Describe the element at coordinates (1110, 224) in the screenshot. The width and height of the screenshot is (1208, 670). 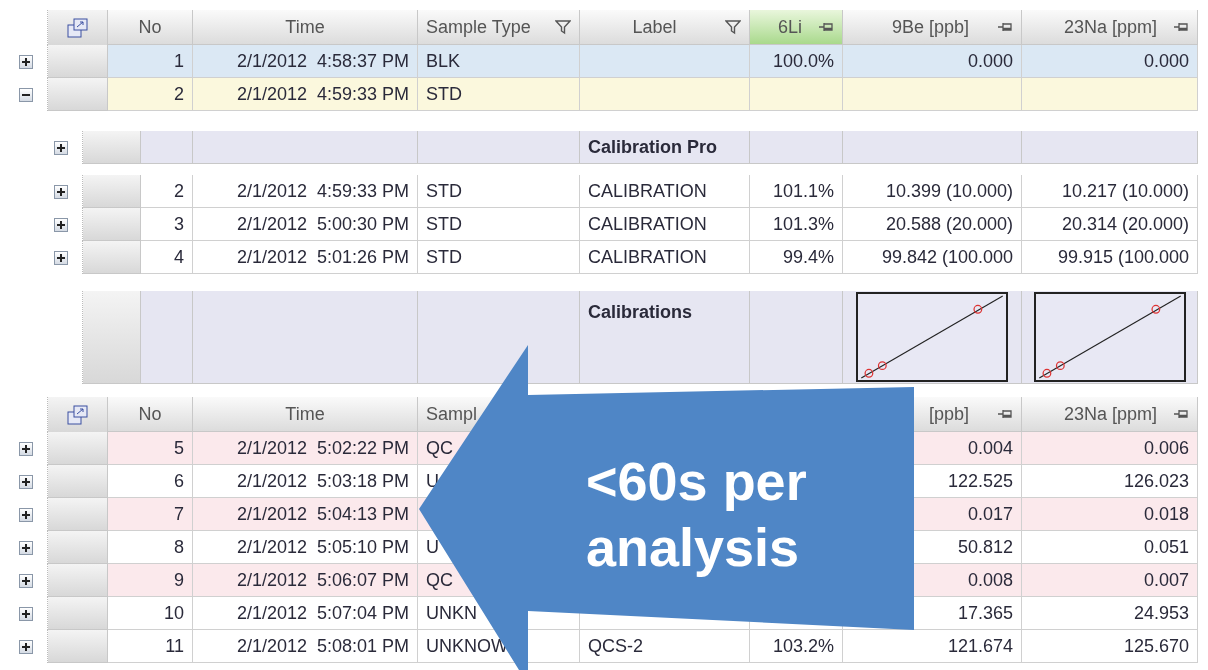
I see `table-cell: 20.314 (20.000)` at that location.